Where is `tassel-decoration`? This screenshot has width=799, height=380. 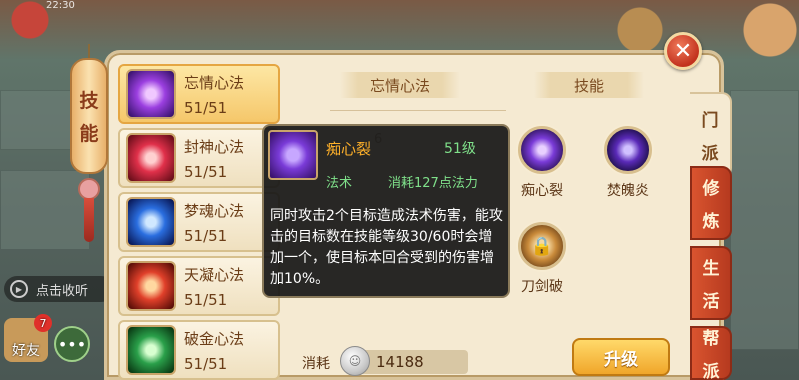 tassel-decoration is located at coordinates (89, 220).